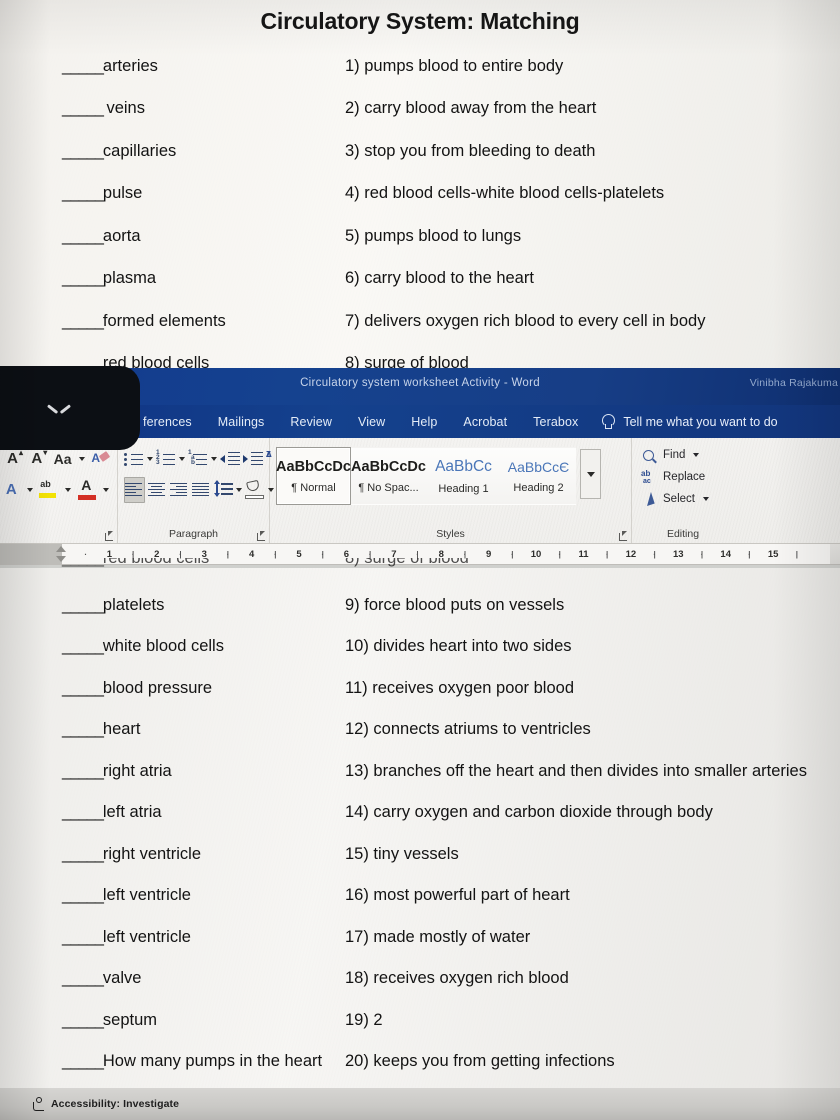 The width and height of the screenshot is (840, 1120). Describe the element at coordinates (538, 476) in the screenshot. I see `style-item-4: AaBbCcЄ Heading 2` at that location.